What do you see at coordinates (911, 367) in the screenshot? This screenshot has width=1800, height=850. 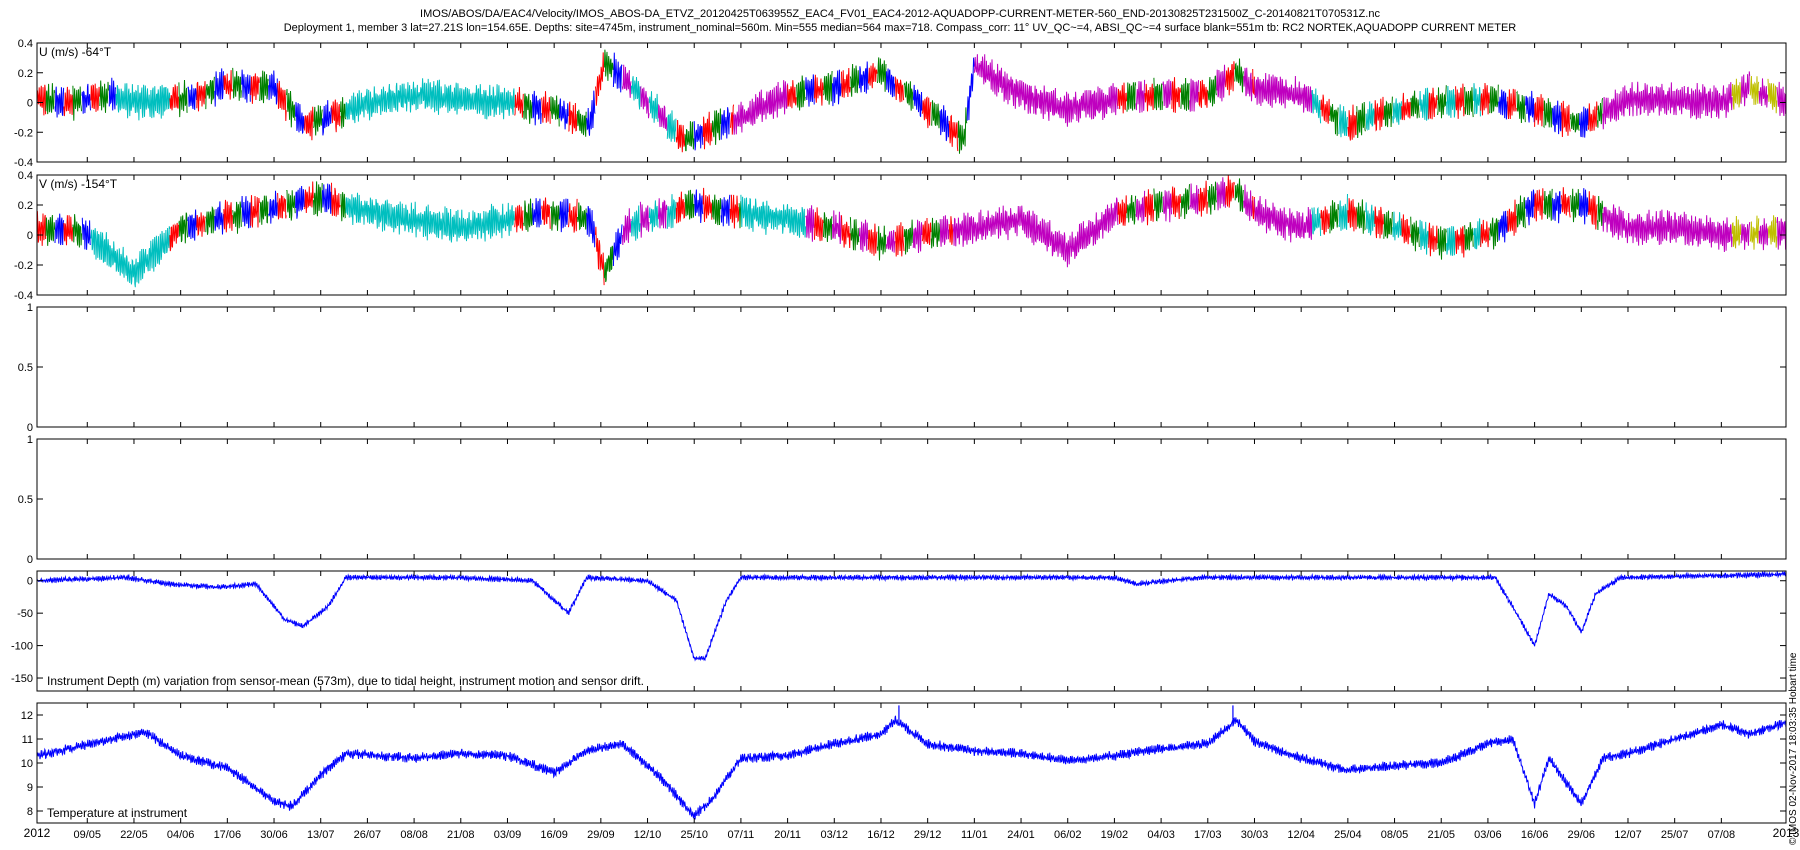 I see `panel-3-frame` at bounding box center [911, 367].